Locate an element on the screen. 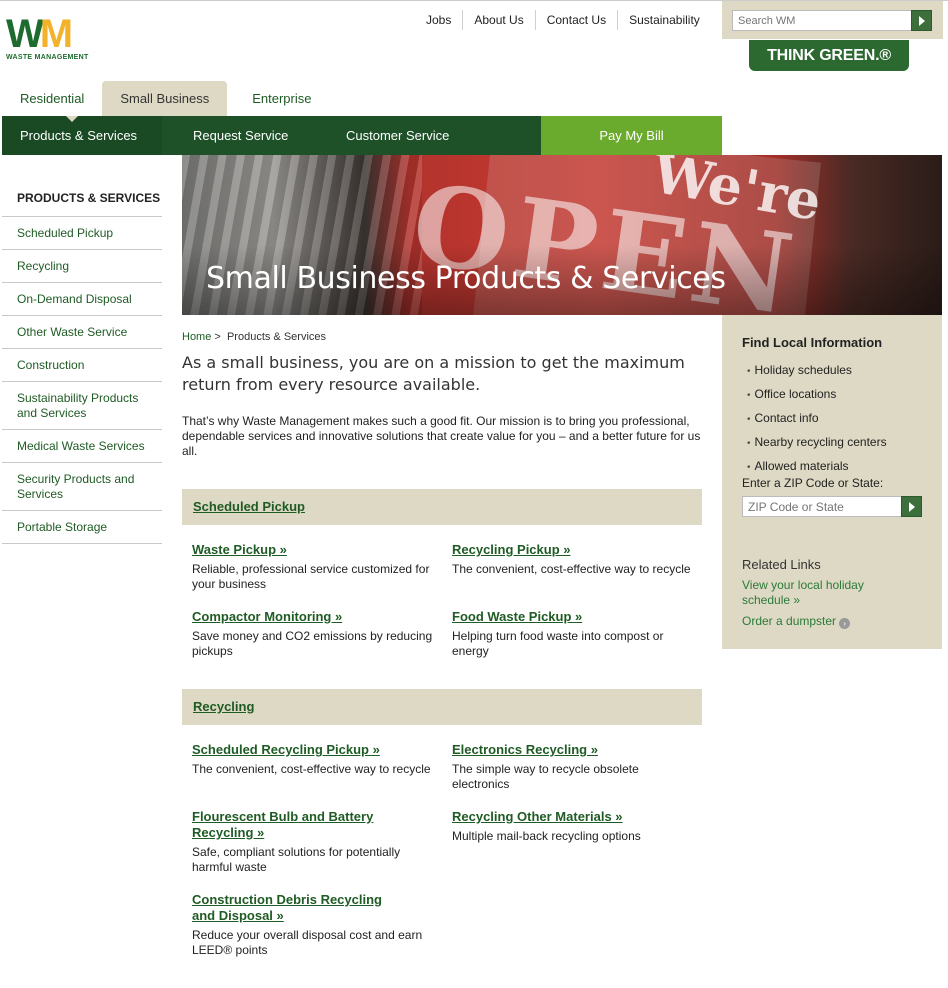 The image size is (948, 988). sidebar-item-other-waste: Other Waste Service is located at coordinates (82, 332).